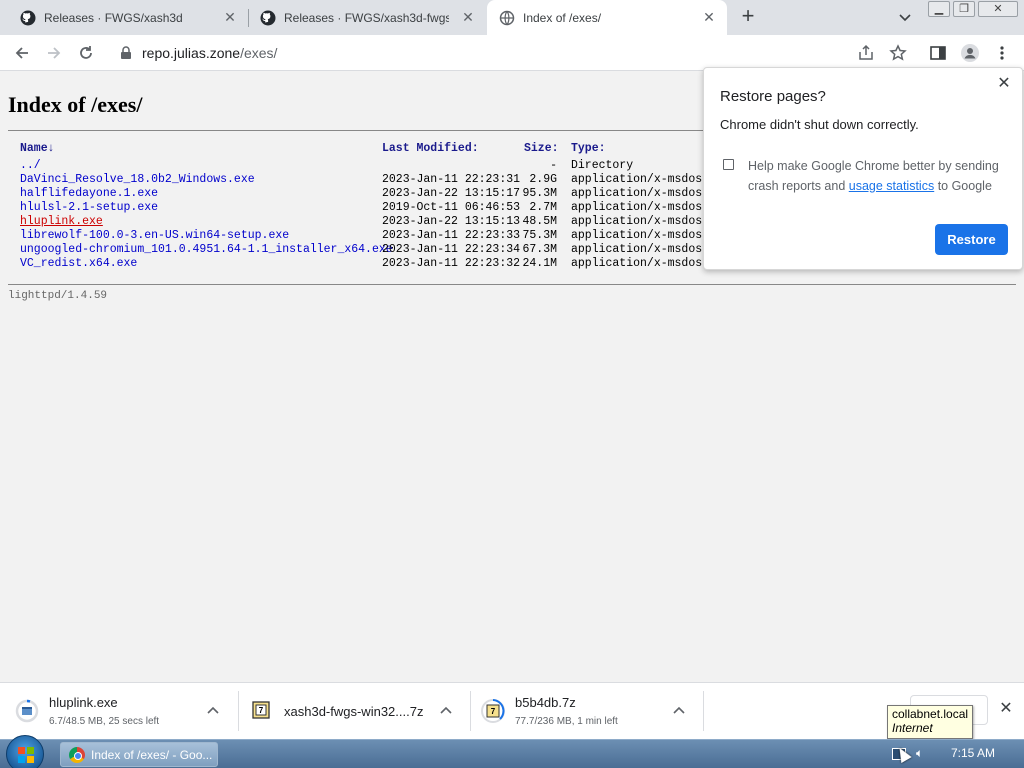 The width and height of the screenshot is (1024, 768). I want to click on file-modified: 2023-Jan-11 22:23:31, so click(451, 179).